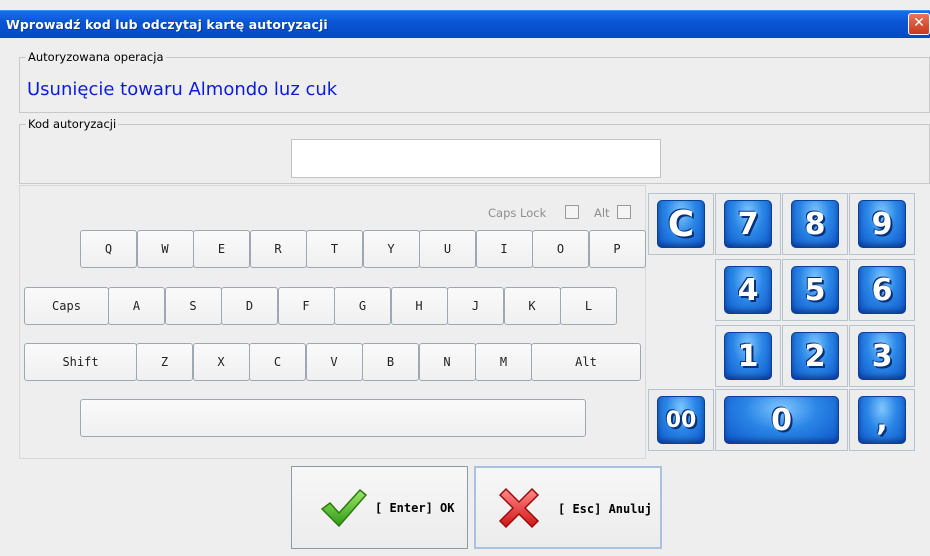  I want to click on numpad-key-6-label: 6, so click(882, 290).